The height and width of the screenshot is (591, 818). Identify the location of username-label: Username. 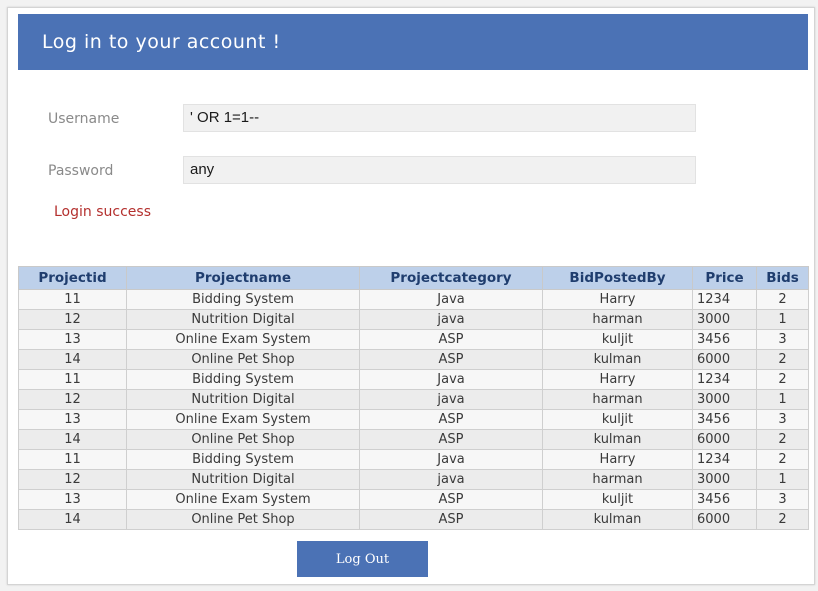
(84, 119).